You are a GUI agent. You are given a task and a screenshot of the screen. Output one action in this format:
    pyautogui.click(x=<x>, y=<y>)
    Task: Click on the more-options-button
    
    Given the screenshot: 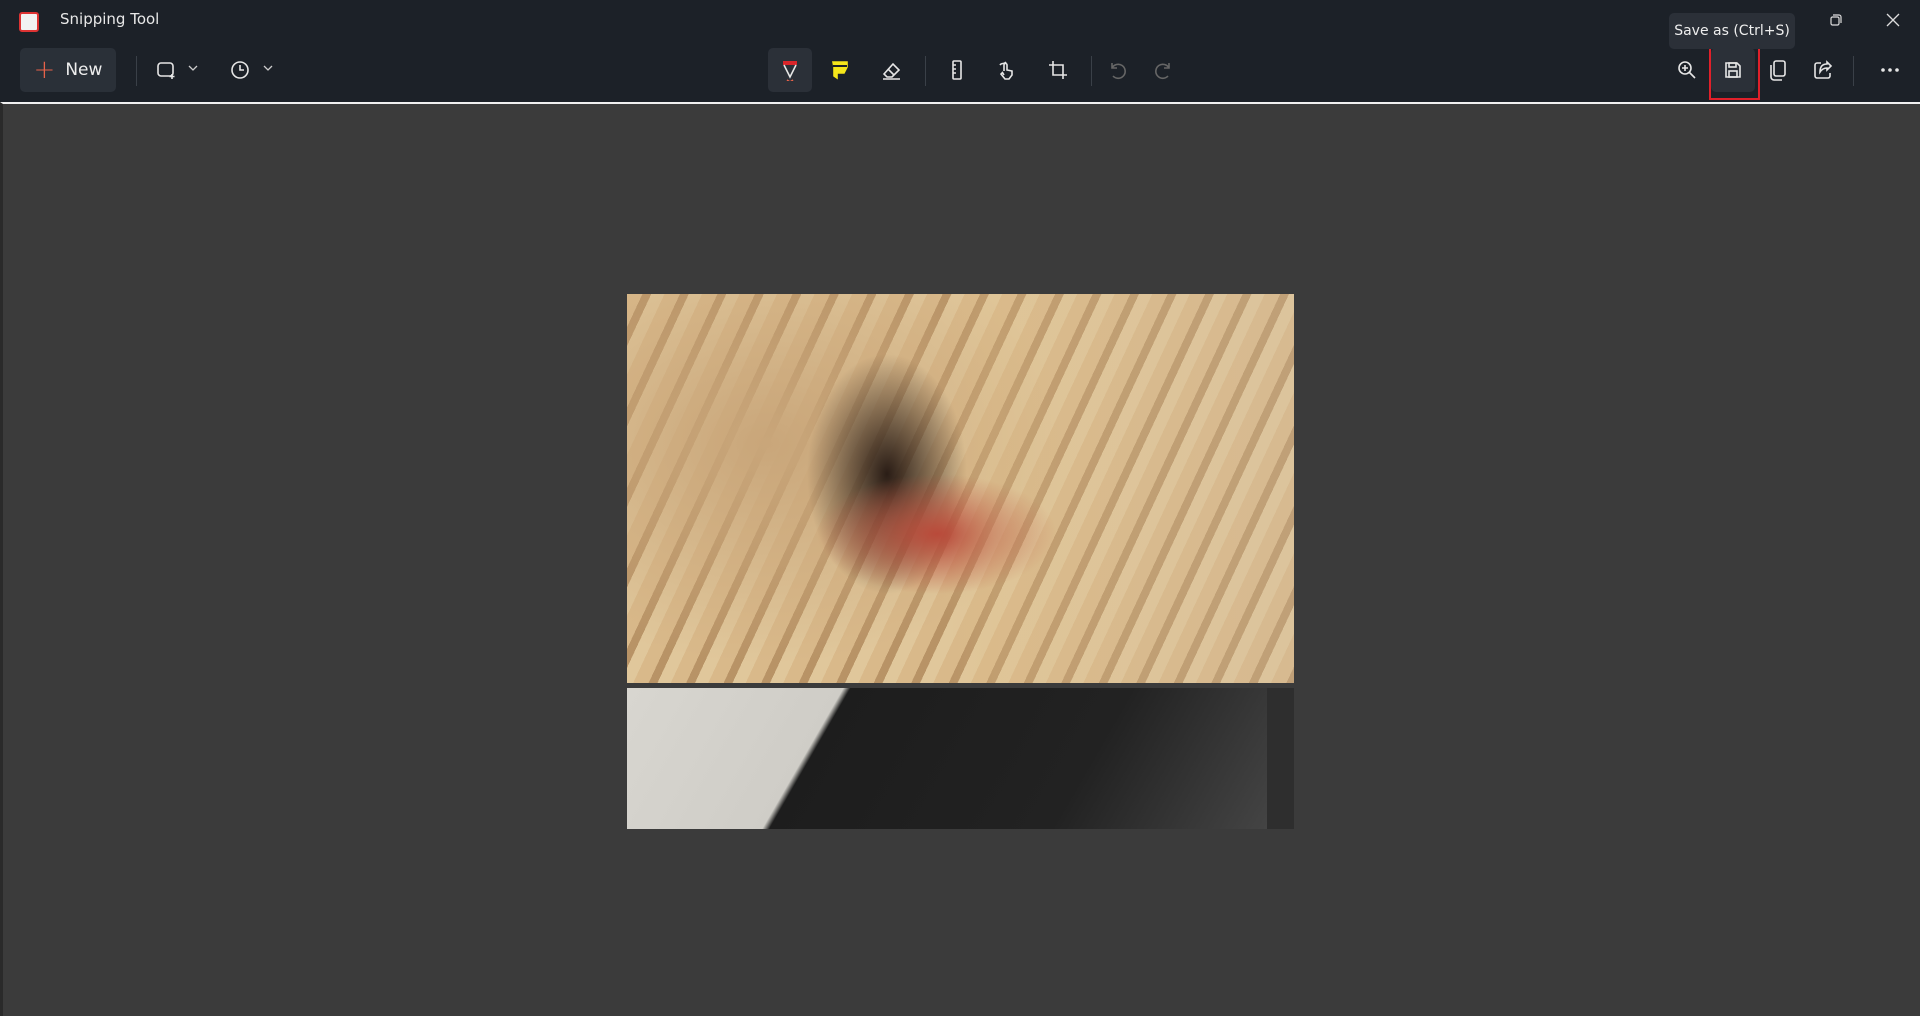 What is the action you would take?
    pyautogui.click(x=1890, y=70)
    